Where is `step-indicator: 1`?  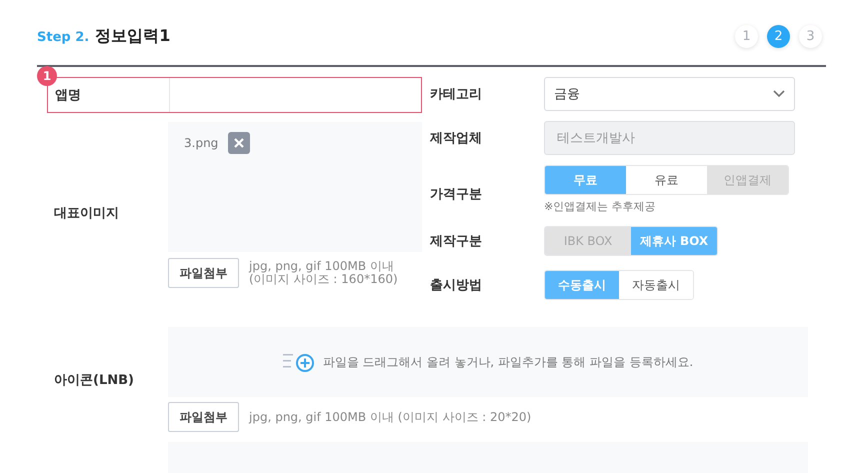 step-indicator: 1 is located at coordinates (746, 36).